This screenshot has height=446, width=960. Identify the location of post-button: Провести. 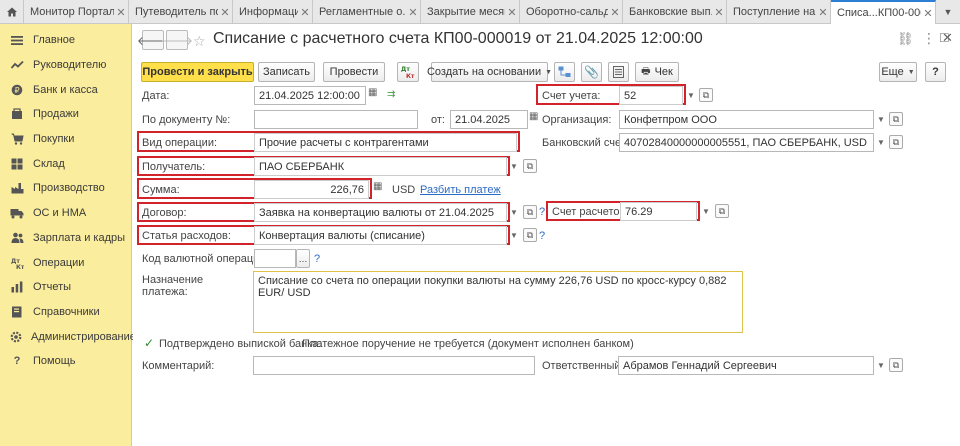
(354, 72).